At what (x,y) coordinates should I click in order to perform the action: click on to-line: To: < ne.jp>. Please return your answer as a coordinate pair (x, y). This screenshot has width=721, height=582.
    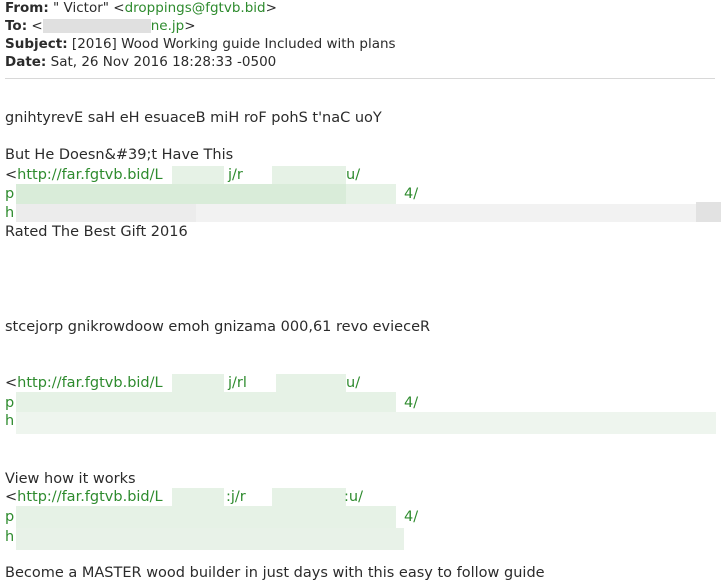
    Looking at the image, I should click on (100, 26).